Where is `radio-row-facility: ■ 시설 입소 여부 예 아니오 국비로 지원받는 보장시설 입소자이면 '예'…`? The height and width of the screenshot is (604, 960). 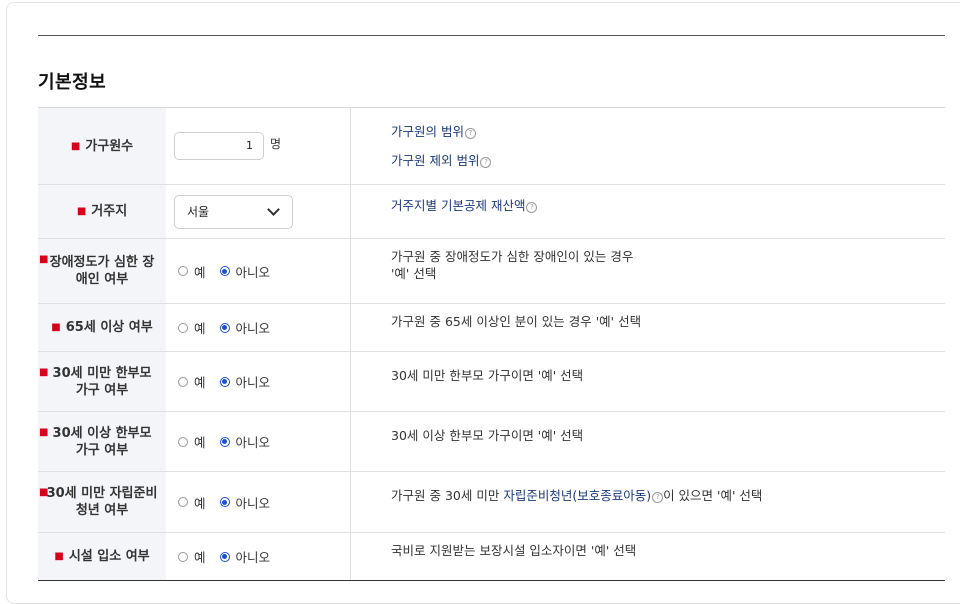
radio-row-facility: ■ 시설 입소 여부 예 아니오 국비로 지원받는 보장시설 입소자이면 '예'… is located at coordinates (491, 556).